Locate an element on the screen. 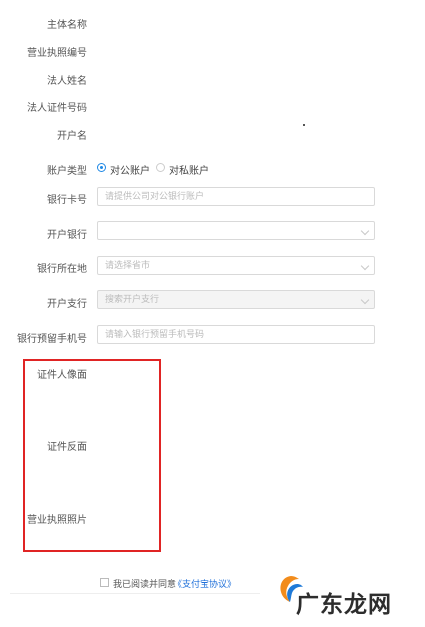 The width and height of the screenshot is (425, 627). account-type-private-label: 对私账户 is located at coordinates (189, 169).